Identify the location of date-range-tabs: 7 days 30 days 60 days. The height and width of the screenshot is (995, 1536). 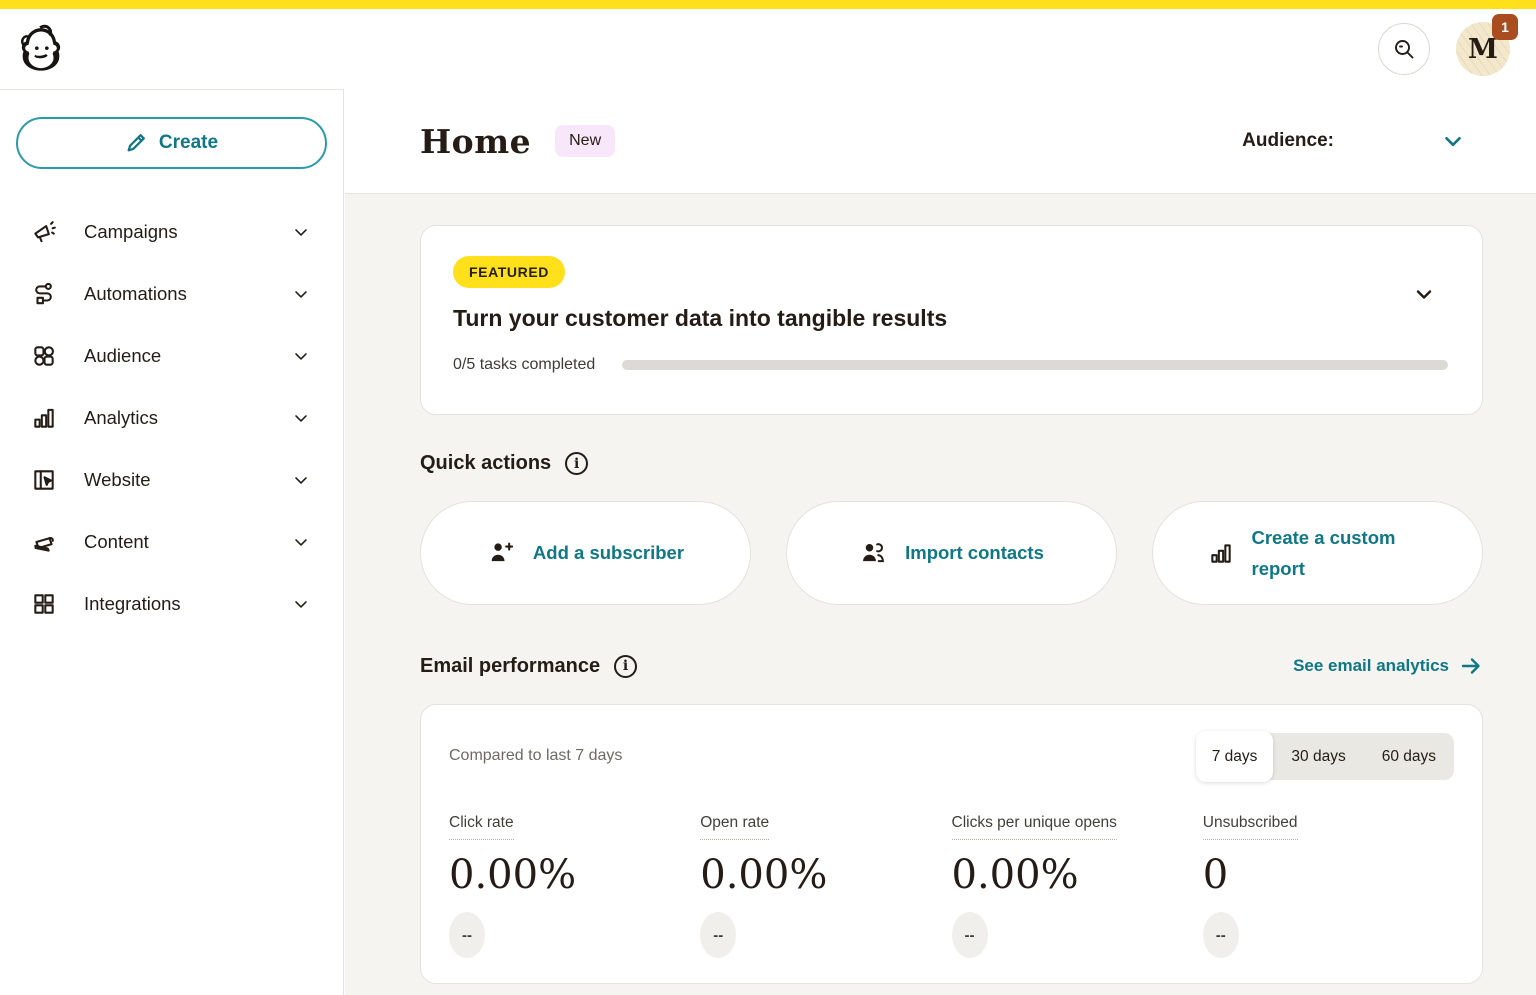
(1324, 756).